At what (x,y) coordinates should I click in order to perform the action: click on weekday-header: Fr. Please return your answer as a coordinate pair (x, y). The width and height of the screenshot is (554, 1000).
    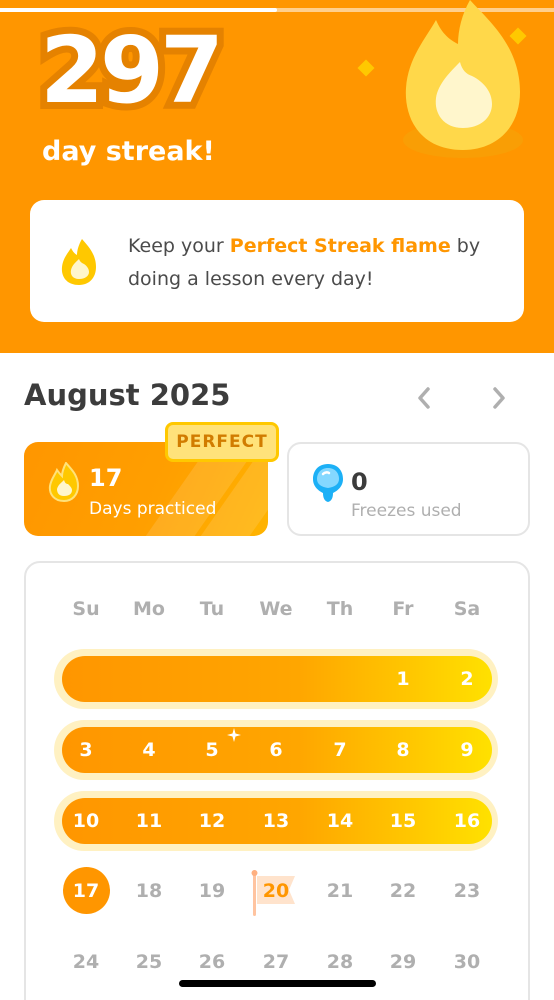
    Looking at the image, I should click on (403, 609).